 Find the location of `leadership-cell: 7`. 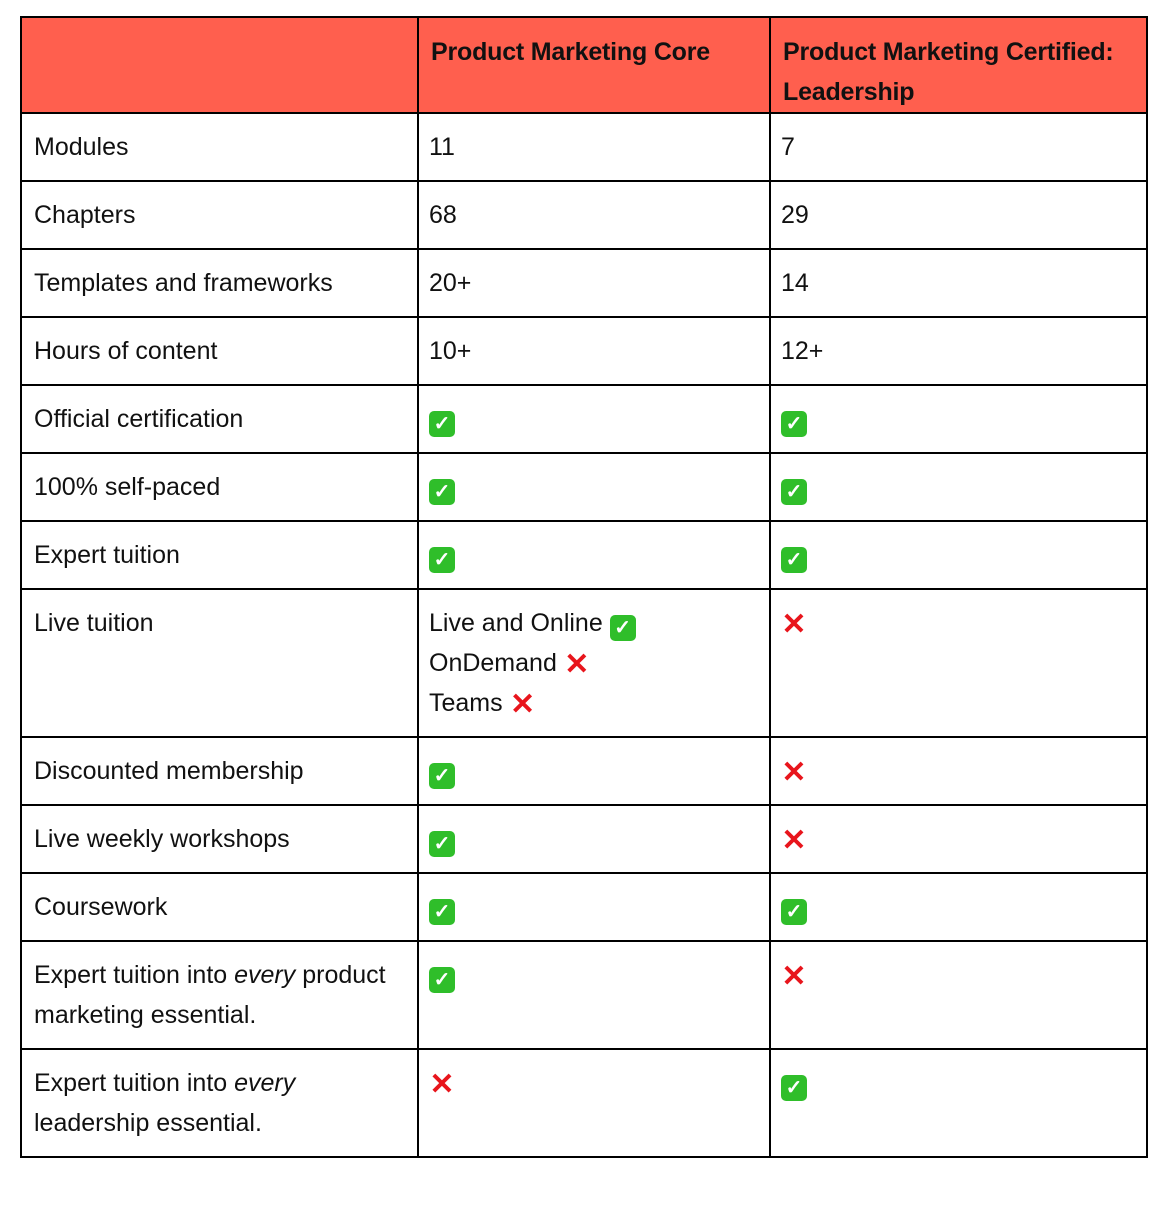

leadership-cell: 7 is located at coordinates (958, 147).